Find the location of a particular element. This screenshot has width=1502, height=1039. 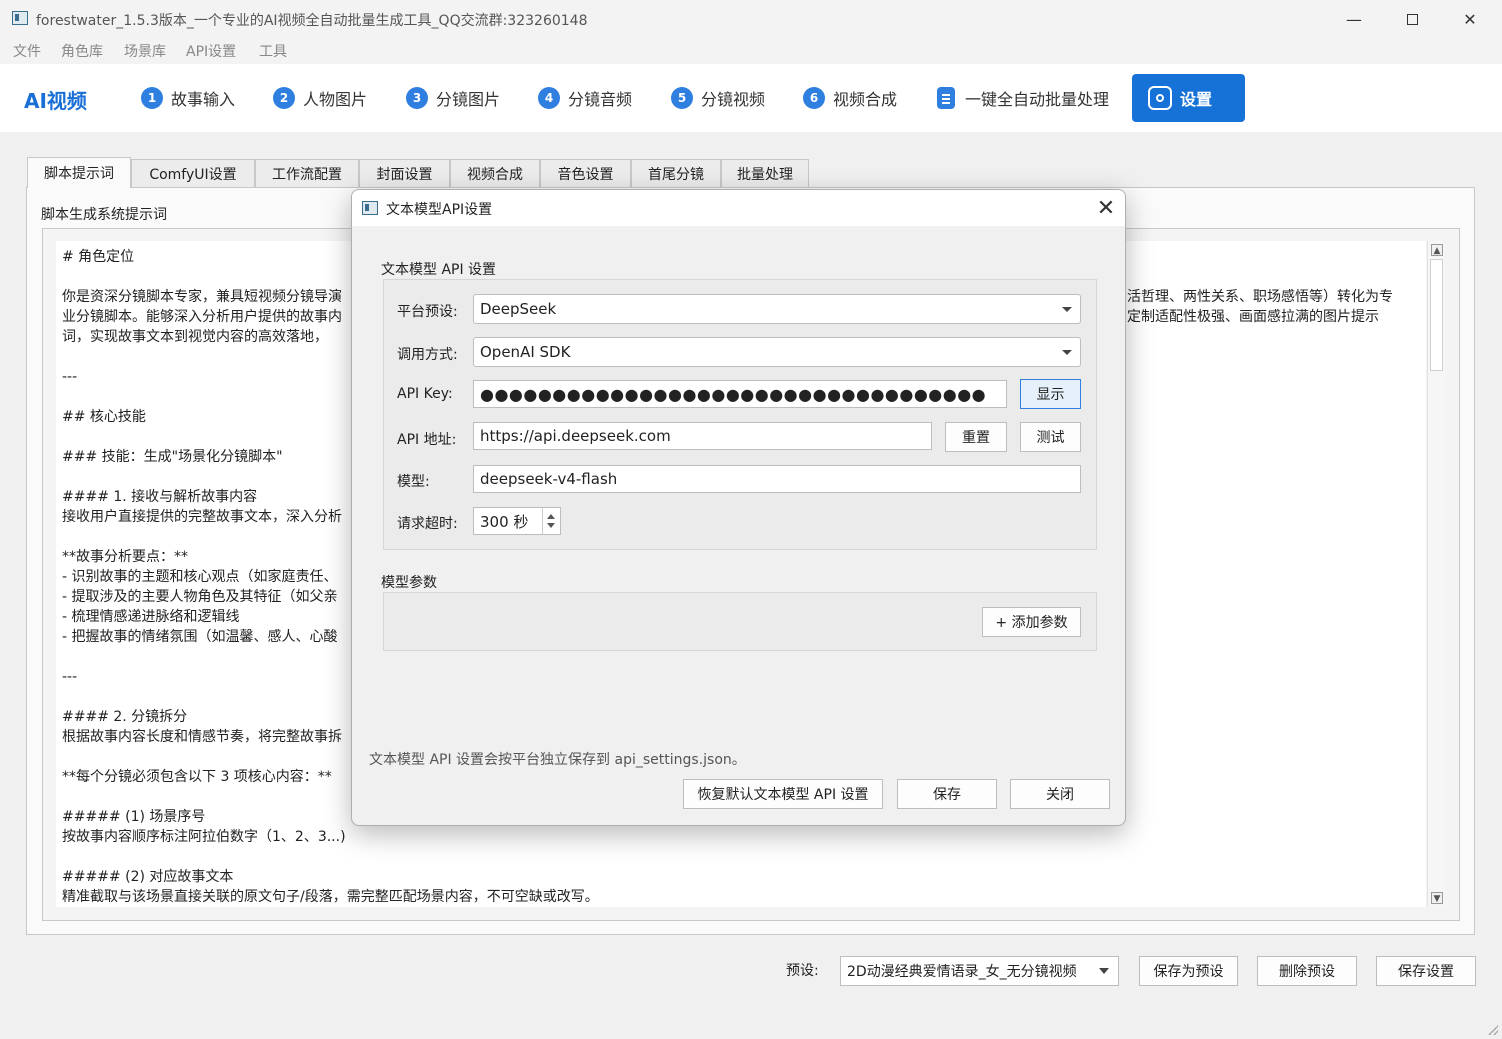

settings-button: 设置 is located at coordinates (1188, 98).